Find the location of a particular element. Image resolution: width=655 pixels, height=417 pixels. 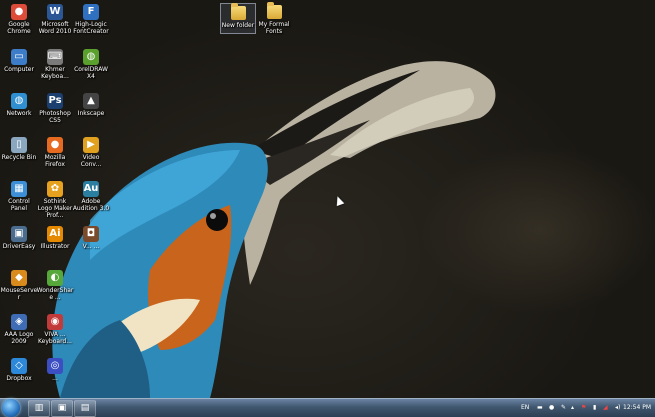

desktop-icon-label: Dropbox is located at coordinates (19, 378).